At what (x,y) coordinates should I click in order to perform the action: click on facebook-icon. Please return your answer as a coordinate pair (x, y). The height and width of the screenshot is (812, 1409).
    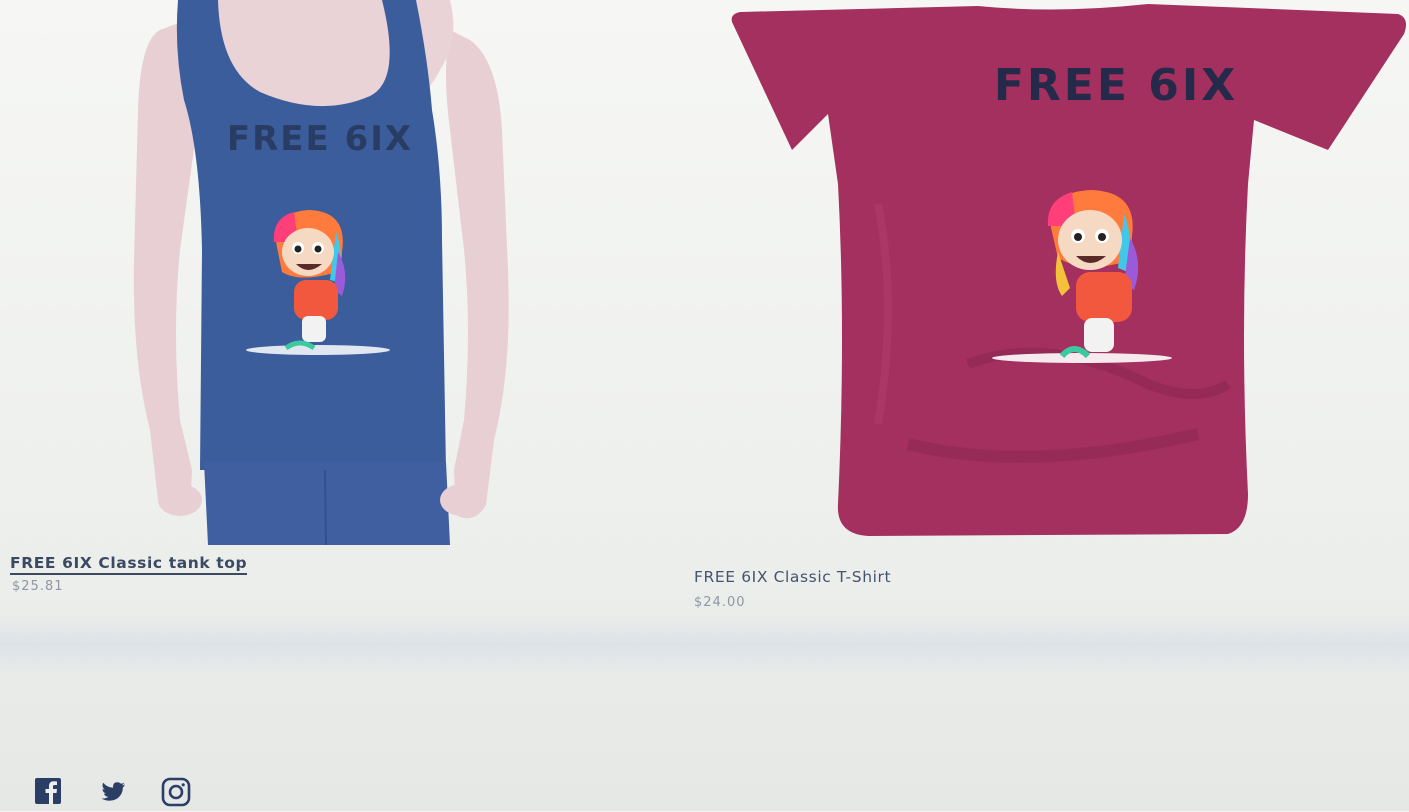
    Looking at the image, I should click on (48, 791).